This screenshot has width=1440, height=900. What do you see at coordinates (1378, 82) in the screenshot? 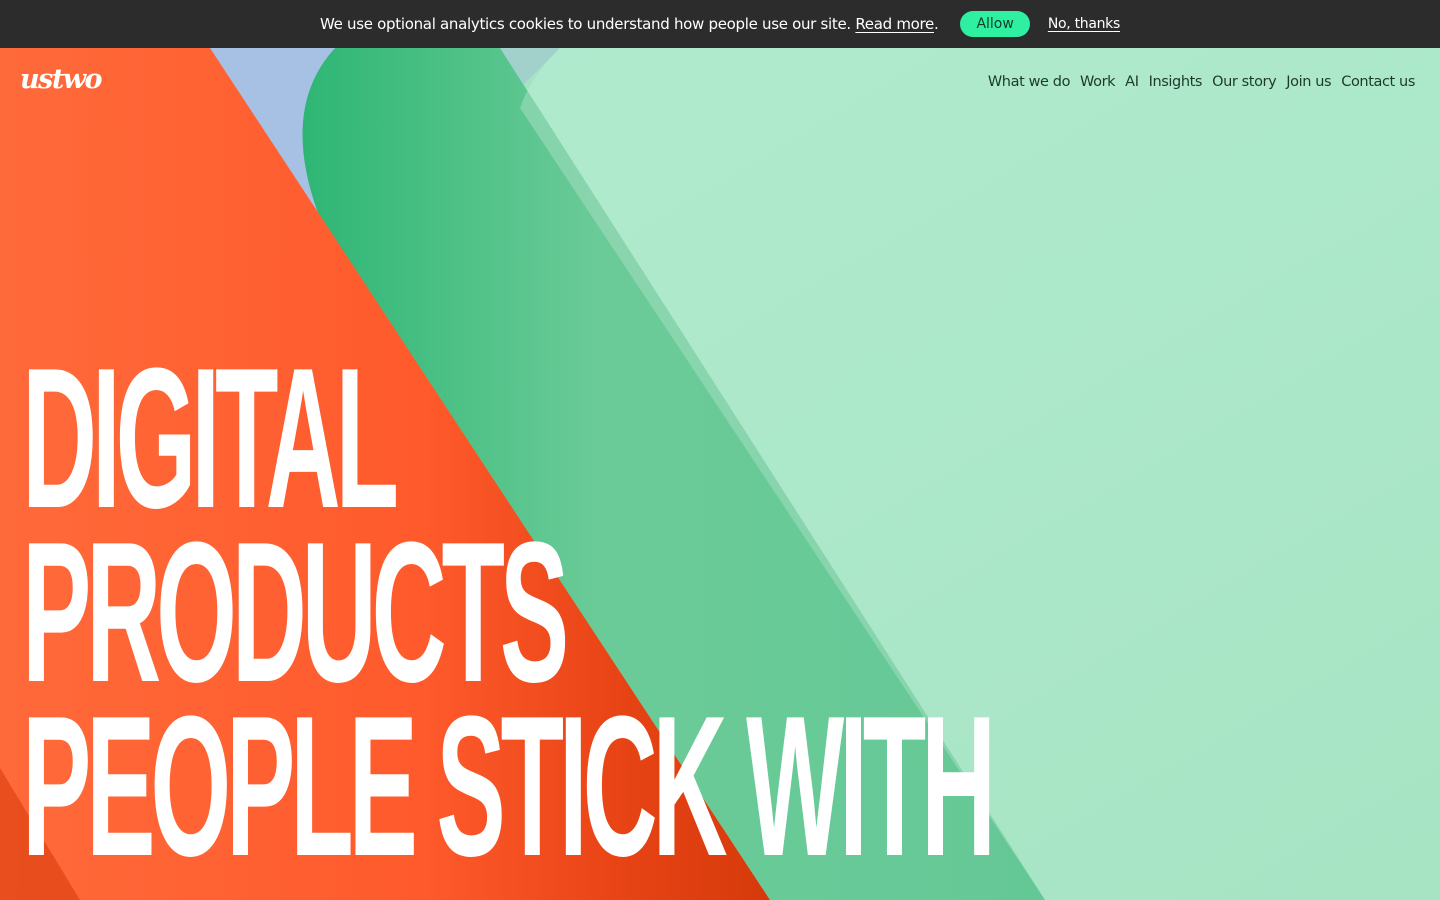
I see `nav-item-contact-us: Contact us` at bounding box center [1378, 82].